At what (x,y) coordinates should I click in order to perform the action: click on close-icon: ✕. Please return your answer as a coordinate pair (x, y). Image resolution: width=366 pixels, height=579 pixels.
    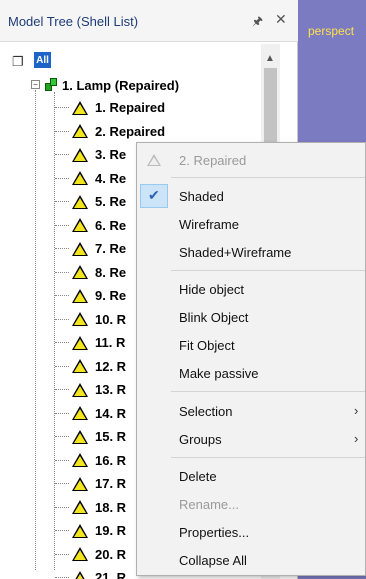
    Looking at the image, I should click on (281, 19).